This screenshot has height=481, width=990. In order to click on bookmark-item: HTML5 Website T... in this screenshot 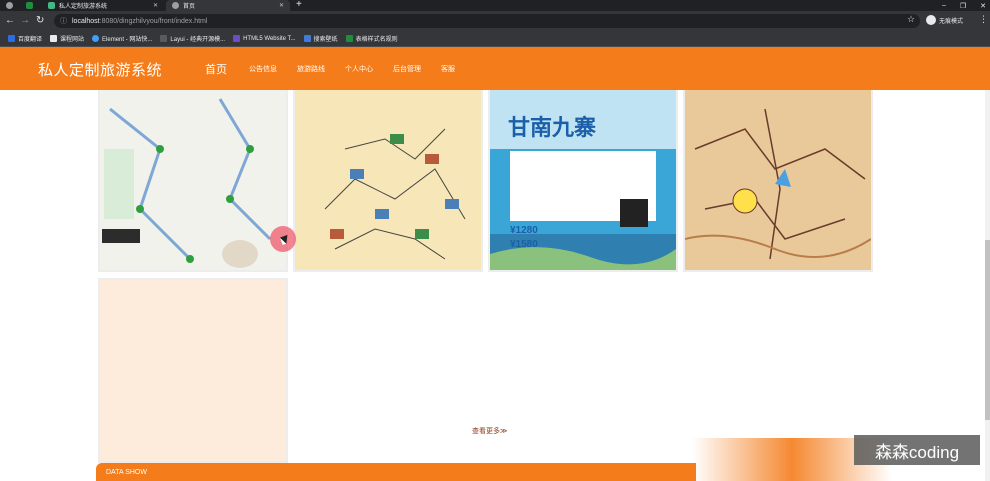, I will do `click(264, 38)`.